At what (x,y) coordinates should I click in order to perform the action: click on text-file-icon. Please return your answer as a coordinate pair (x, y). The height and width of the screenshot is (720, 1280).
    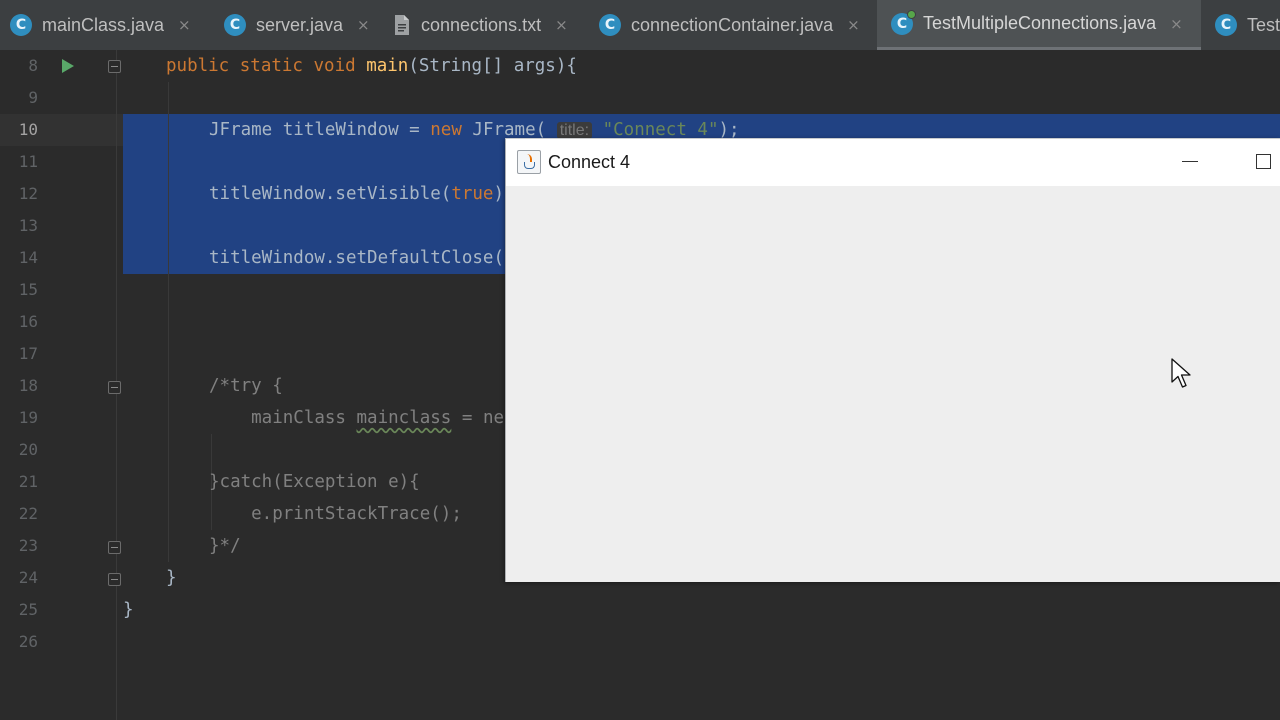
    Looking at the image, I should click on (402, 25).